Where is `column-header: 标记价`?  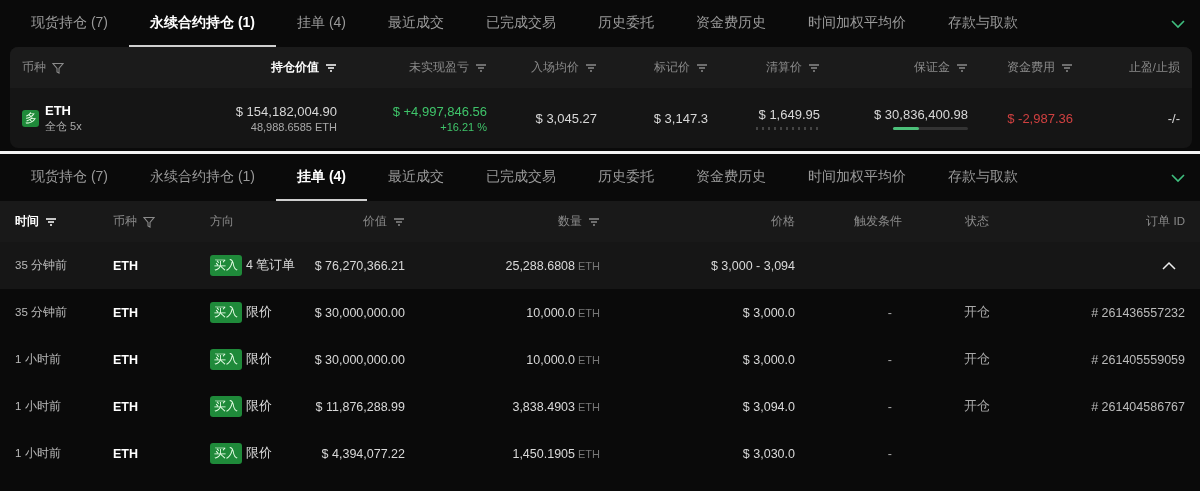 column-header: 标记价 is located at coordinates (672, 67).